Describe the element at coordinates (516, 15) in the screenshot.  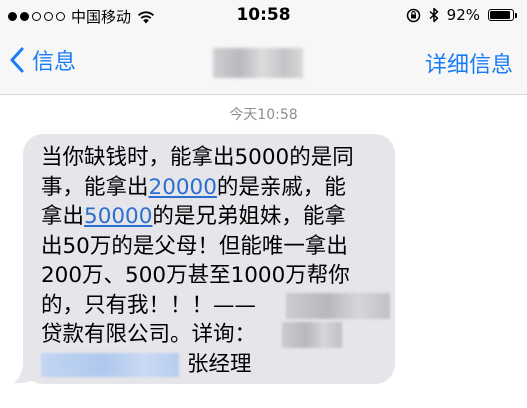
I see `battery-tip` at that location.